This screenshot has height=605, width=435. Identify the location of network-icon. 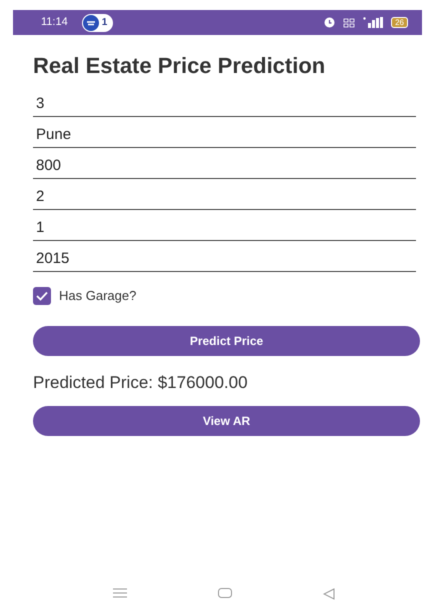
(349, 23).